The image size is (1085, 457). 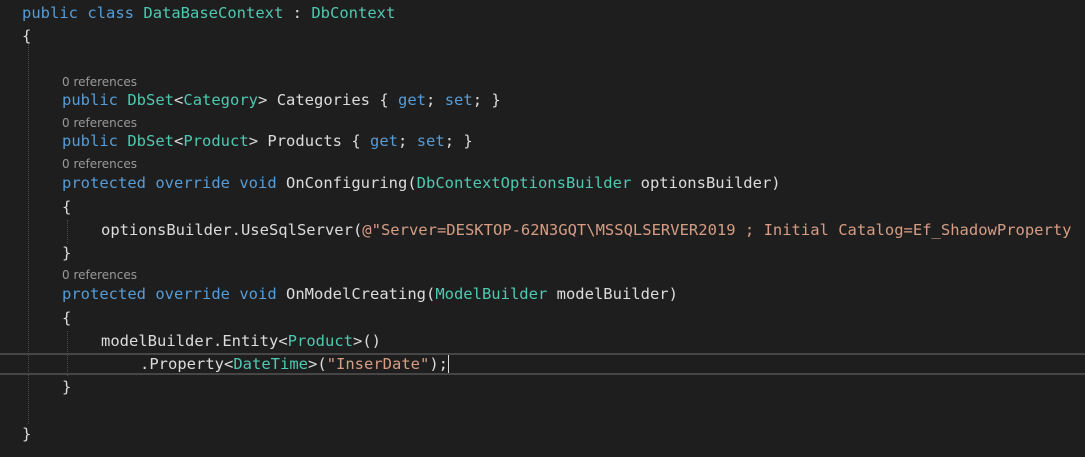 I want to click on property-name: Categories {, so click(x=333, y=100).